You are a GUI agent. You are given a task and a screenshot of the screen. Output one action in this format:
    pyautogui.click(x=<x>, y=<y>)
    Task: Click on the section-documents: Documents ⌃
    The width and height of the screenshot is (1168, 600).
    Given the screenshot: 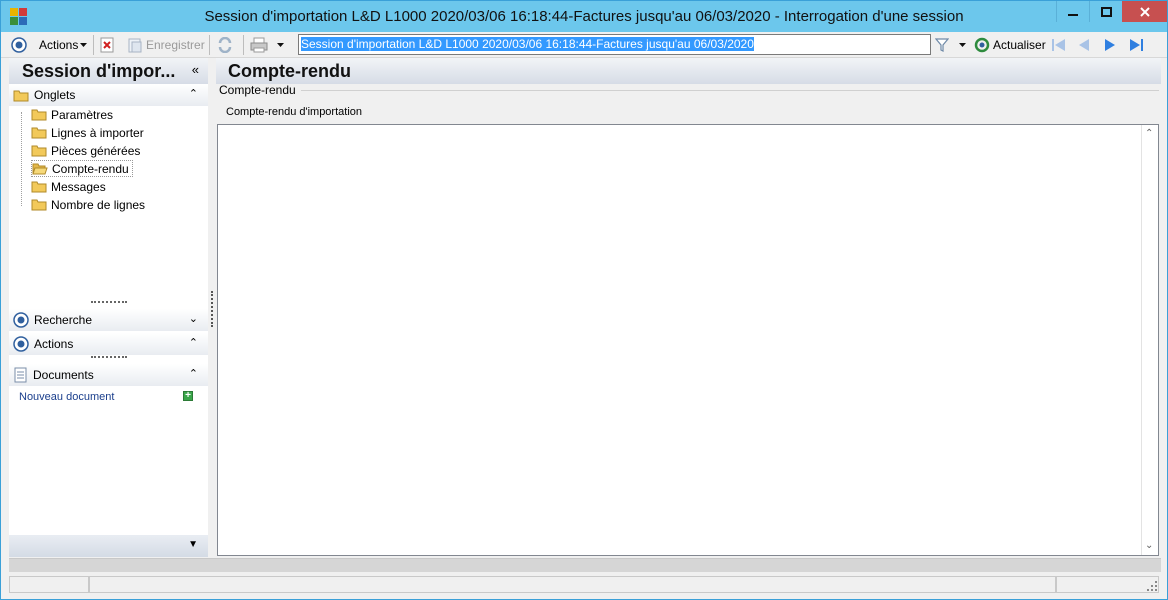 What is the action you would take?
    pyautogui.click(x=108, y=375)
    